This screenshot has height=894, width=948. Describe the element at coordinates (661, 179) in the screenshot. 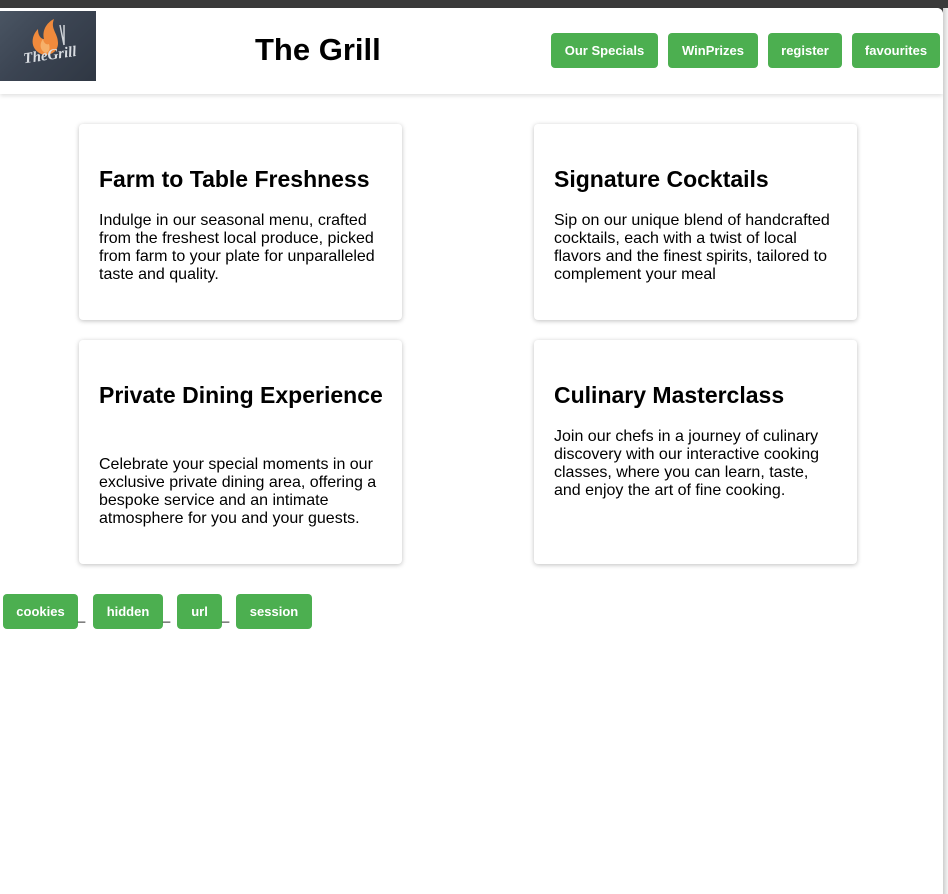

I see `card-title: Signature Cocktails` at that location.